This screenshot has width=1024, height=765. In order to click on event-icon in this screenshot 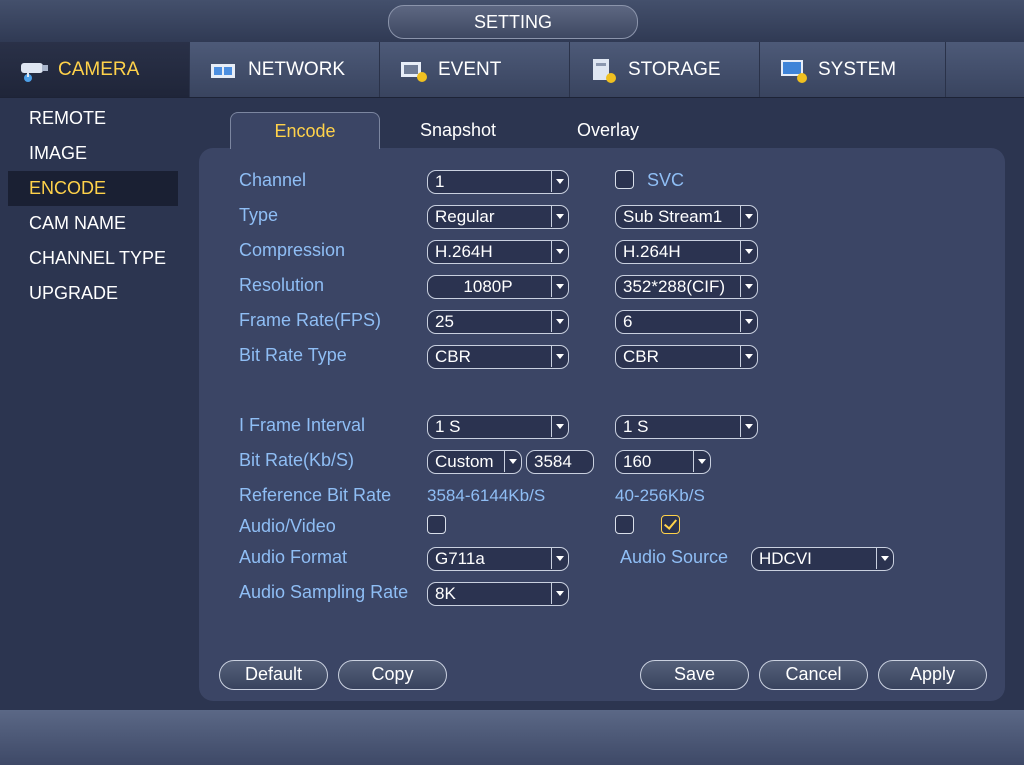, I will do `click(414, 70)`.